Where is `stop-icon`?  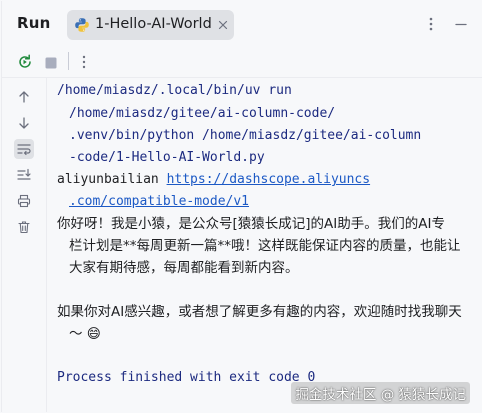 stop-icon is located at coordinates (51, 62).